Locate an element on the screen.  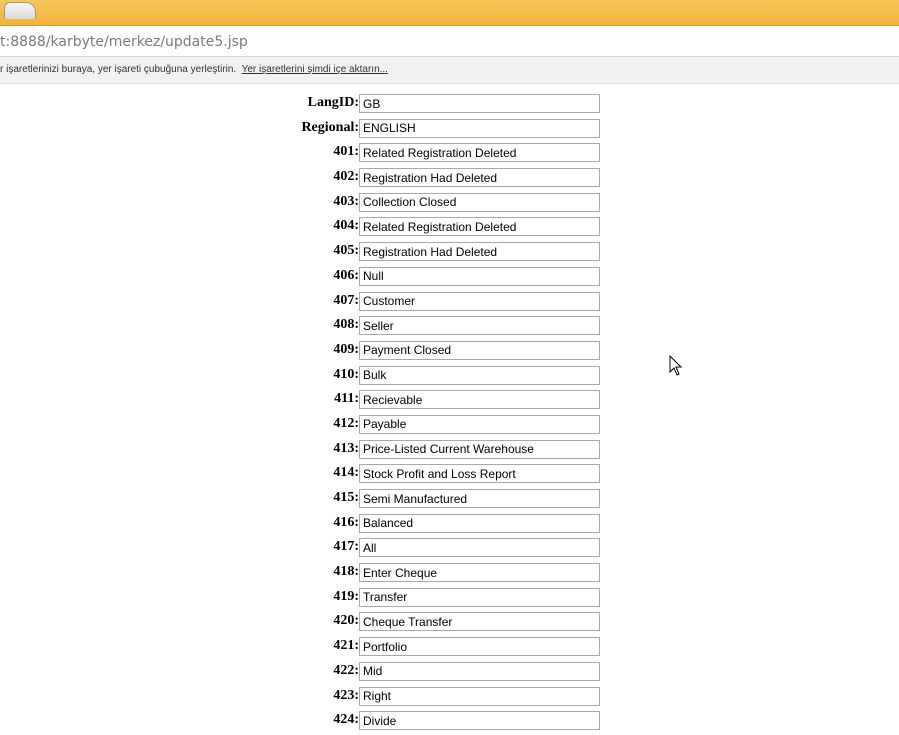
form-row: 424: is located at coordinates (449, 722).